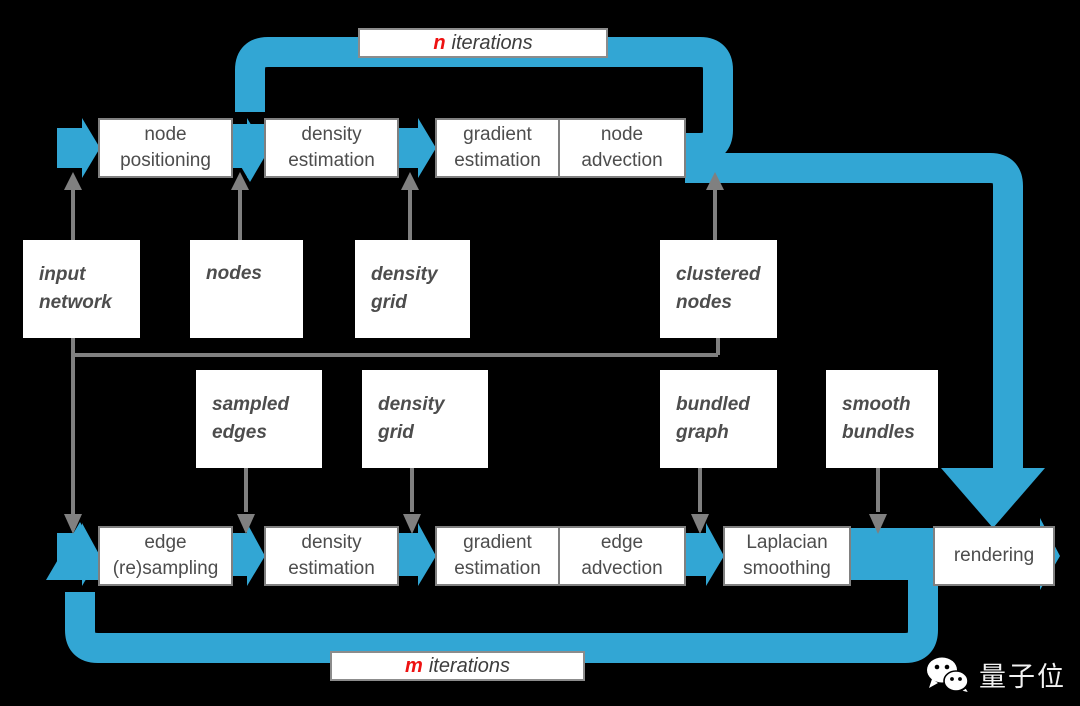 This screenshot has height=706, width=1080. I want to click on process-gradient-estimation-bottom: gradient estimation, so click(497, 556).